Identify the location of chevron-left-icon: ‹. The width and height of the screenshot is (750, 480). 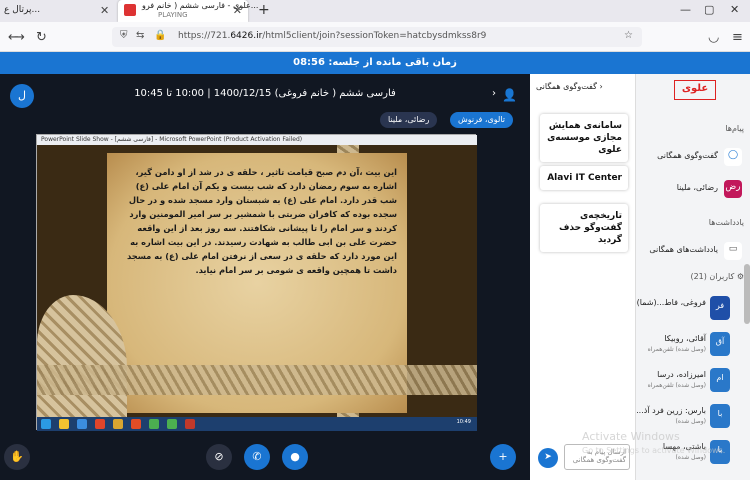
(600, 86).